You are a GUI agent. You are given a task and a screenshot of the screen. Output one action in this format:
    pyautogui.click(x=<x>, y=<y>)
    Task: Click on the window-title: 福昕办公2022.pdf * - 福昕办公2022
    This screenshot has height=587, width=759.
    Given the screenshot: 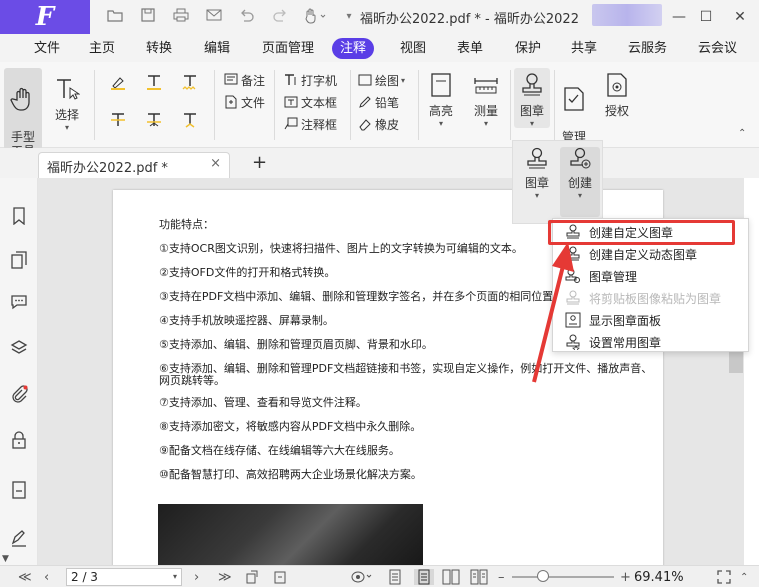 What is the action you would take?
    pyautogui.click(x=469, y=19)
    